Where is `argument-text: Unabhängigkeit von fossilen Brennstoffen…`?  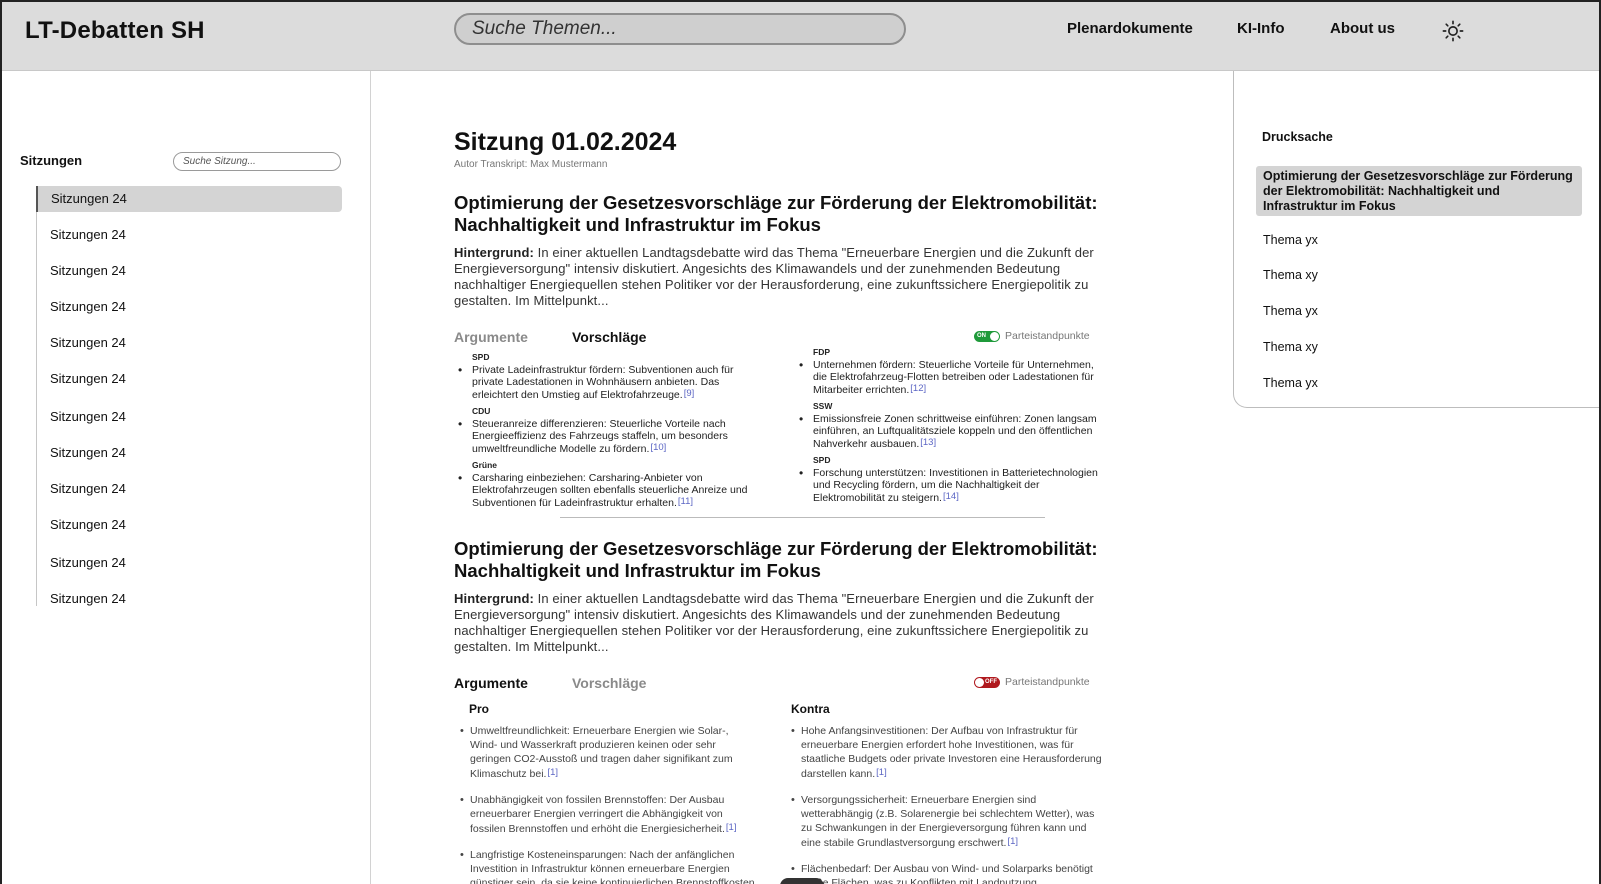 argument-text: Unabhängigkeit von fossilen Brennstoffen… is located at coordinates (597, 814).